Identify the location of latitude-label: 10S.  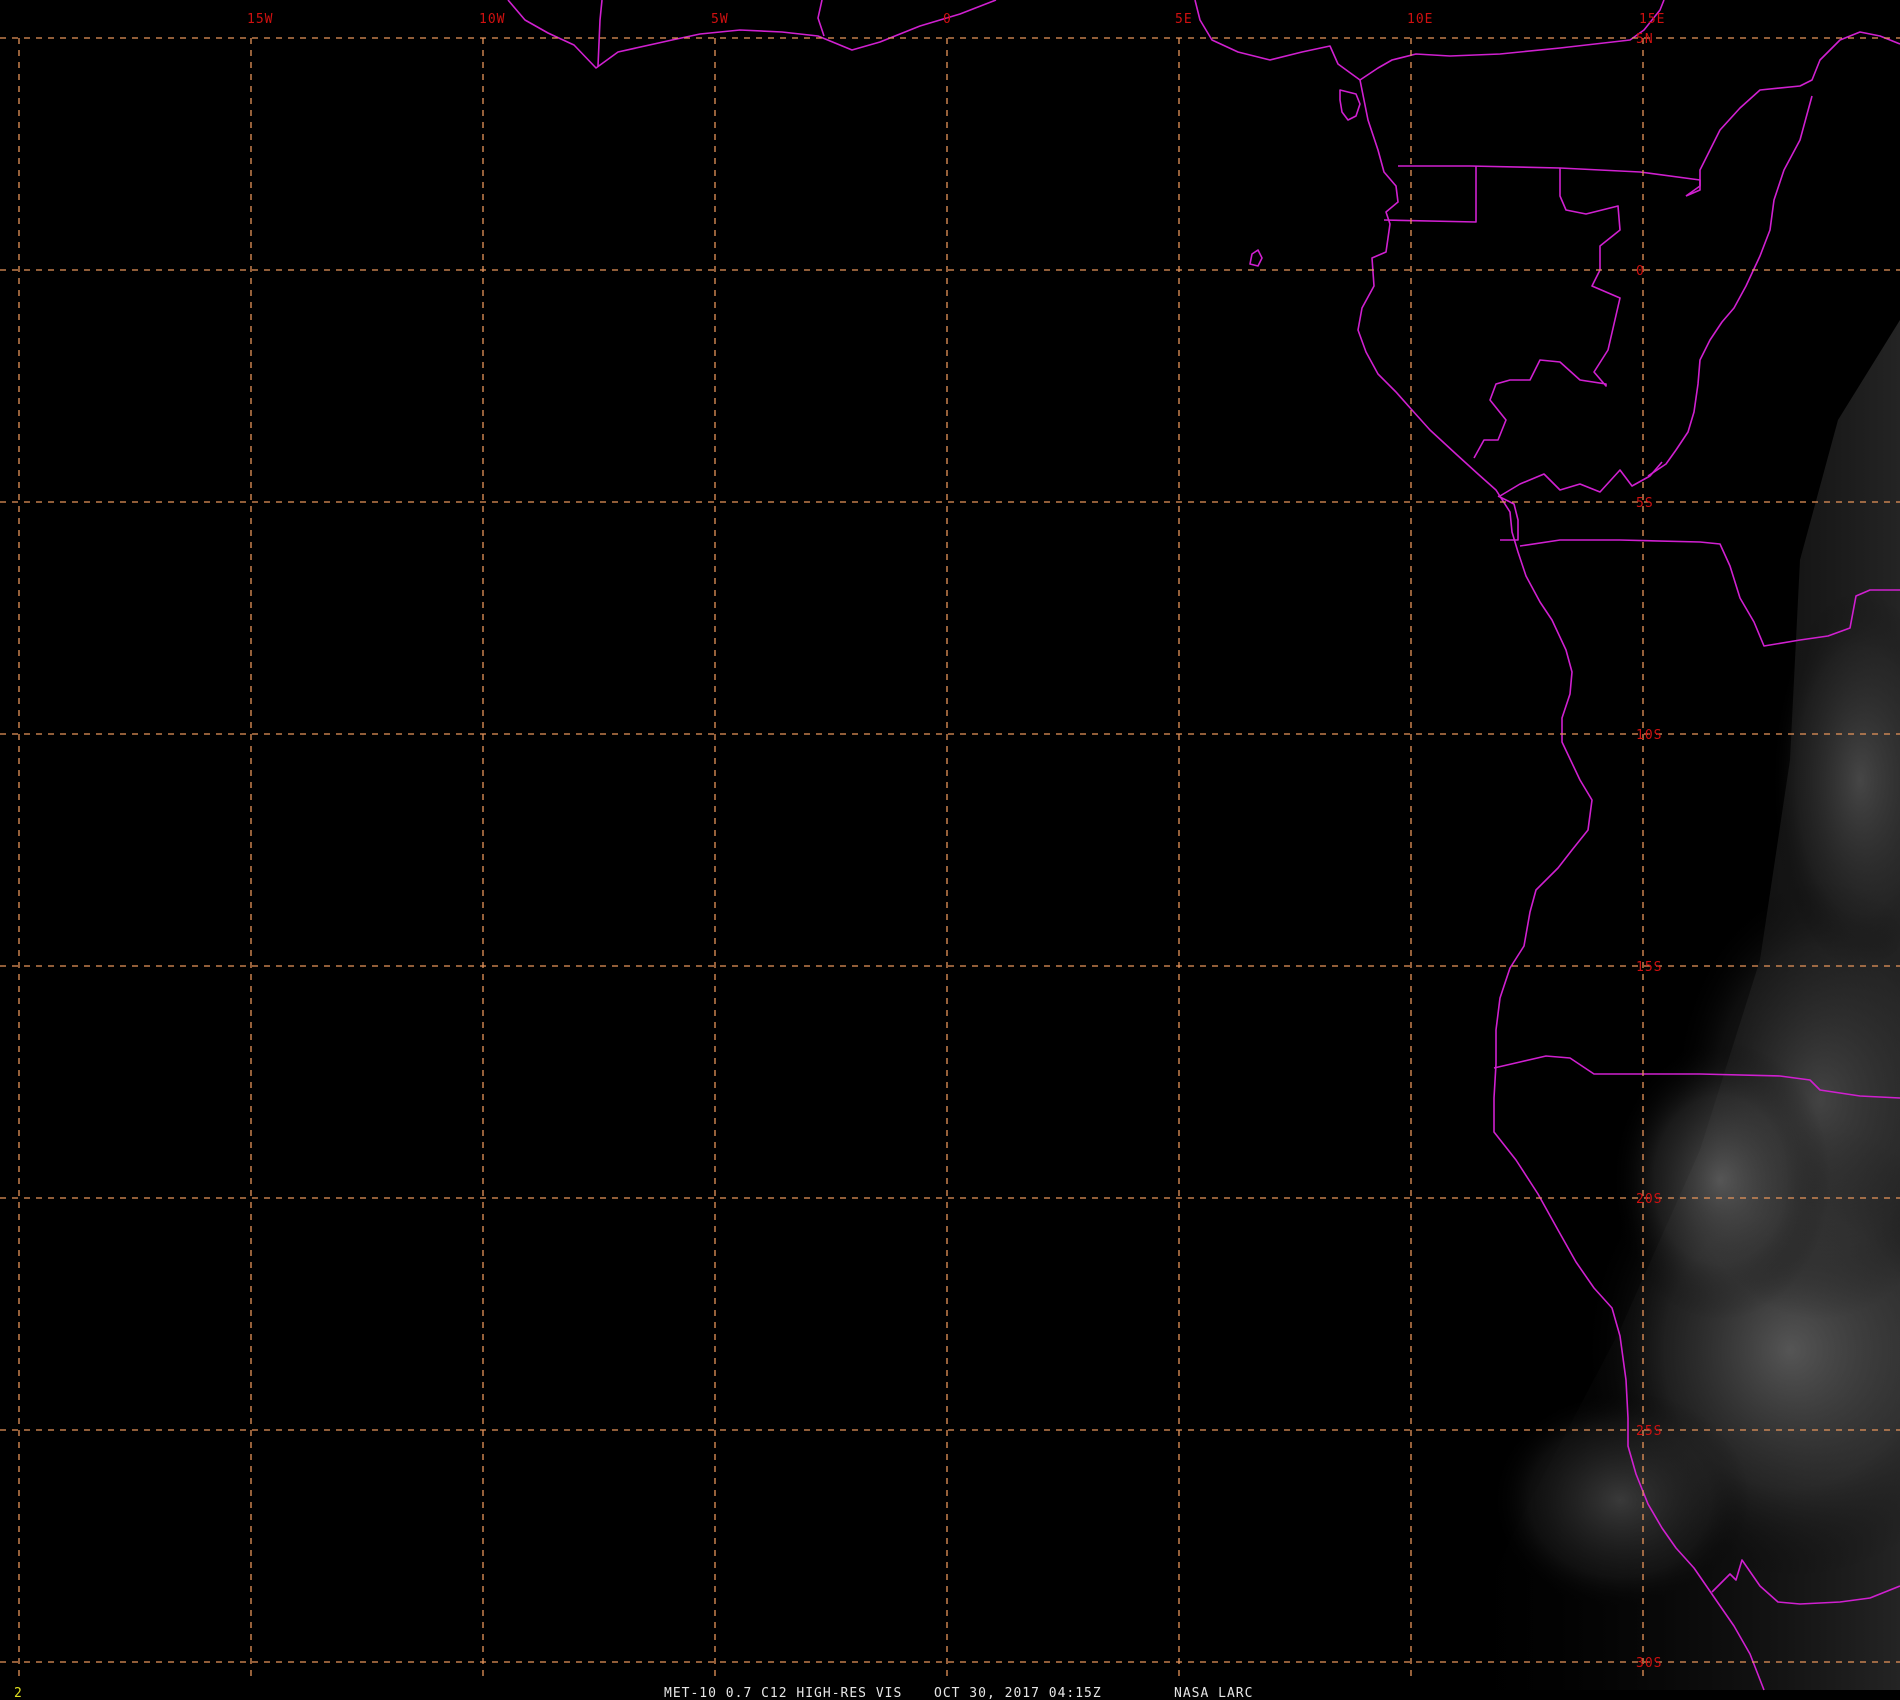
(1649, 735).